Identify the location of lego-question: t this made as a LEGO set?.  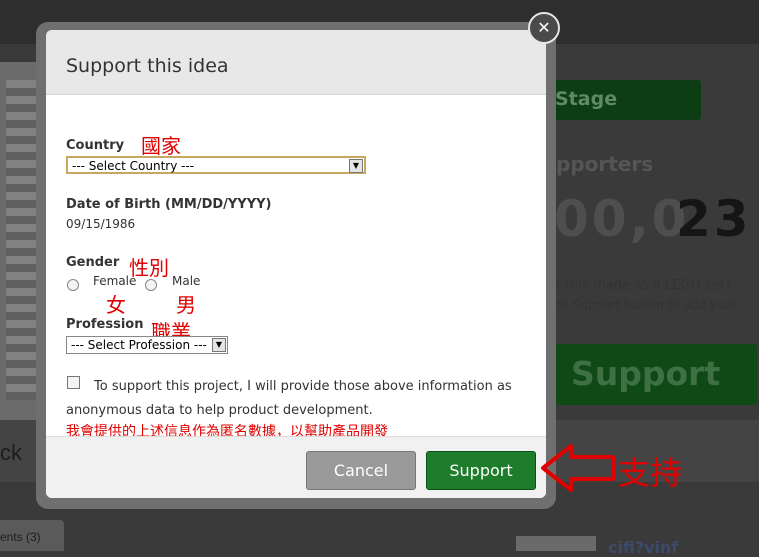
(644, 285).